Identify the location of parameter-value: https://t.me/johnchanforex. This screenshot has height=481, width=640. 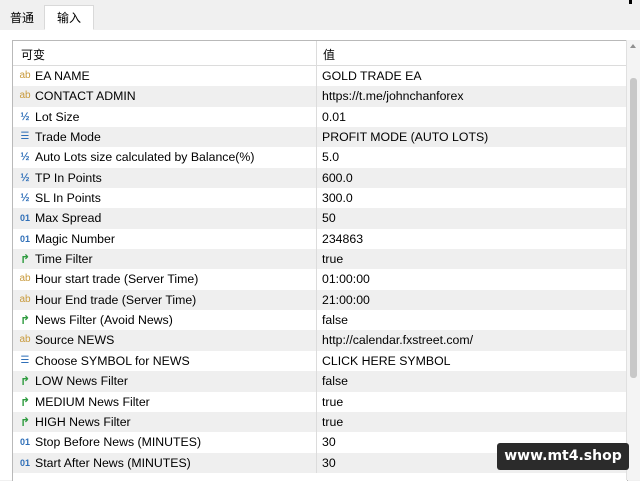
(393, 96).